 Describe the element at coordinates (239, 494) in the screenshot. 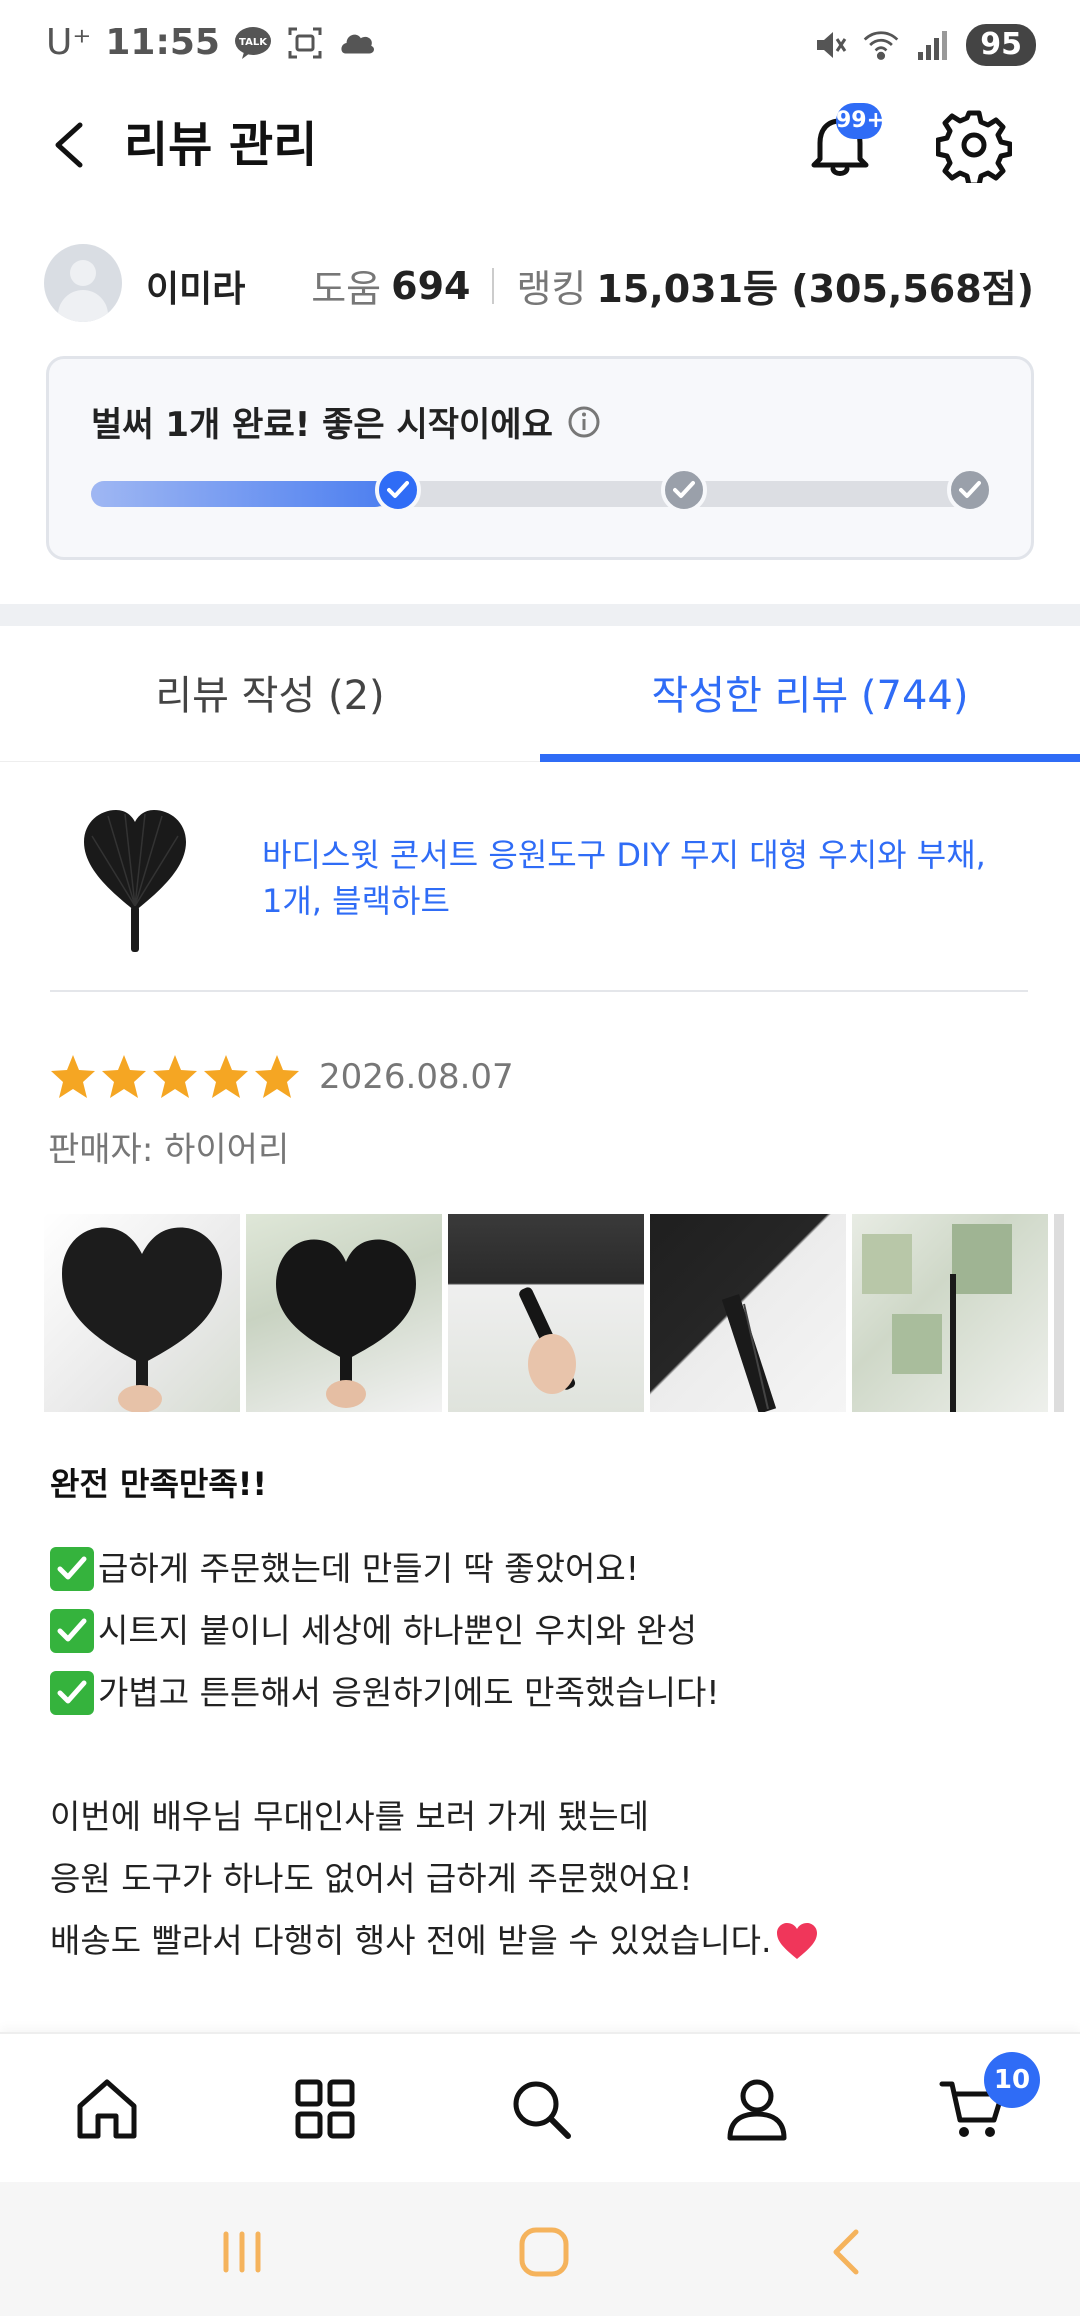

I see `progress-fill` at that location.